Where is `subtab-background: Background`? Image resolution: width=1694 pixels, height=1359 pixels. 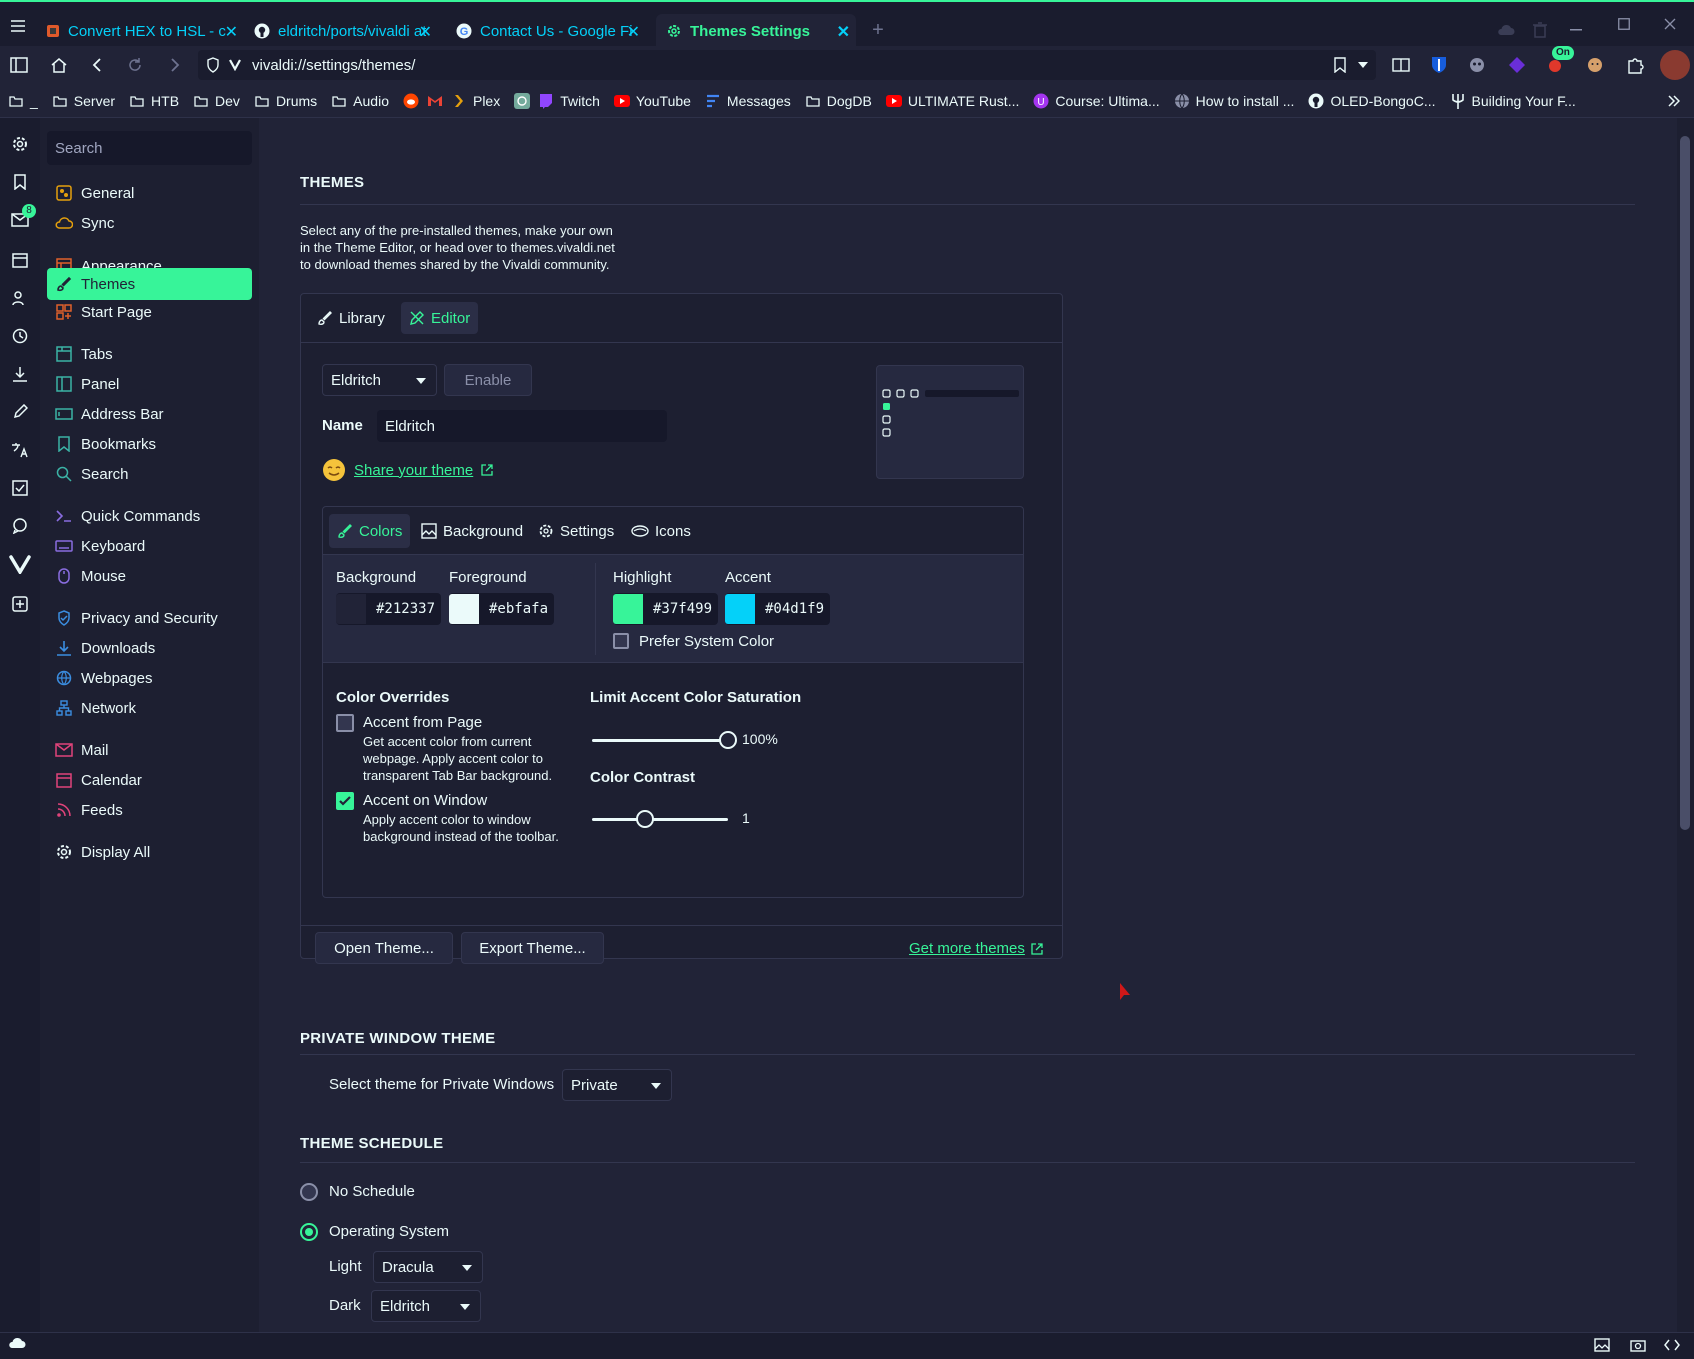
subtab-background: Background is located at coordinates (472, 531).